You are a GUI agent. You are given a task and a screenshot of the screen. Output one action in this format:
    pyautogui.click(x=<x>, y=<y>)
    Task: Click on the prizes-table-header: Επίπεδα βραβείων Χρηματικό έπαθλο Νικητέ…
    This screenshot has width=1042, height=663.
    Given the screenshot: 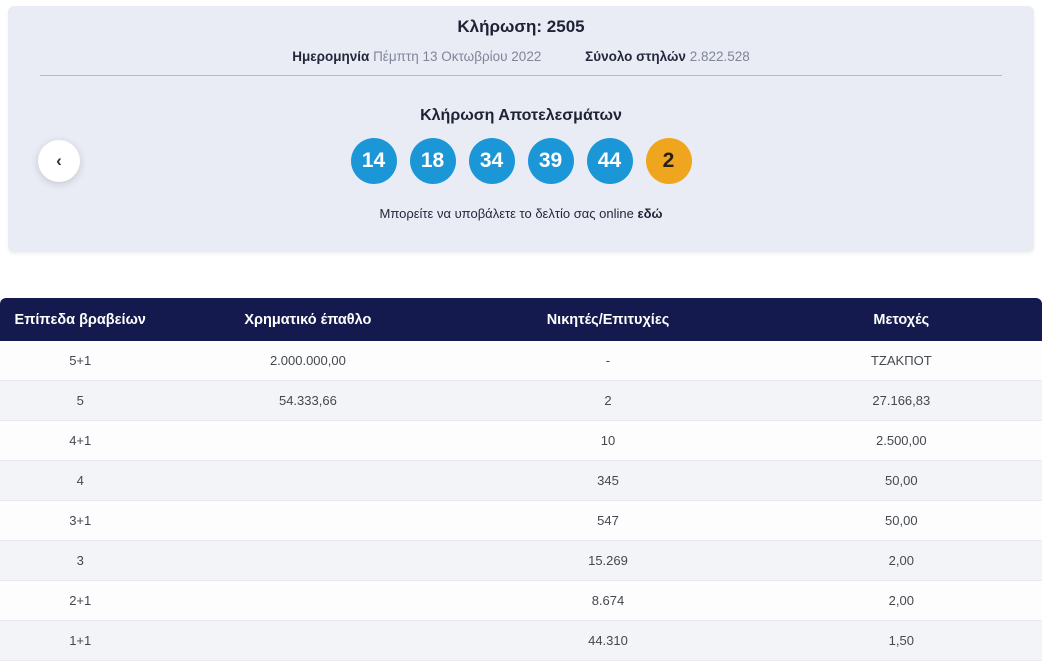 What is the action you would take?
    pyautogui.click(x=521, y=319)
    